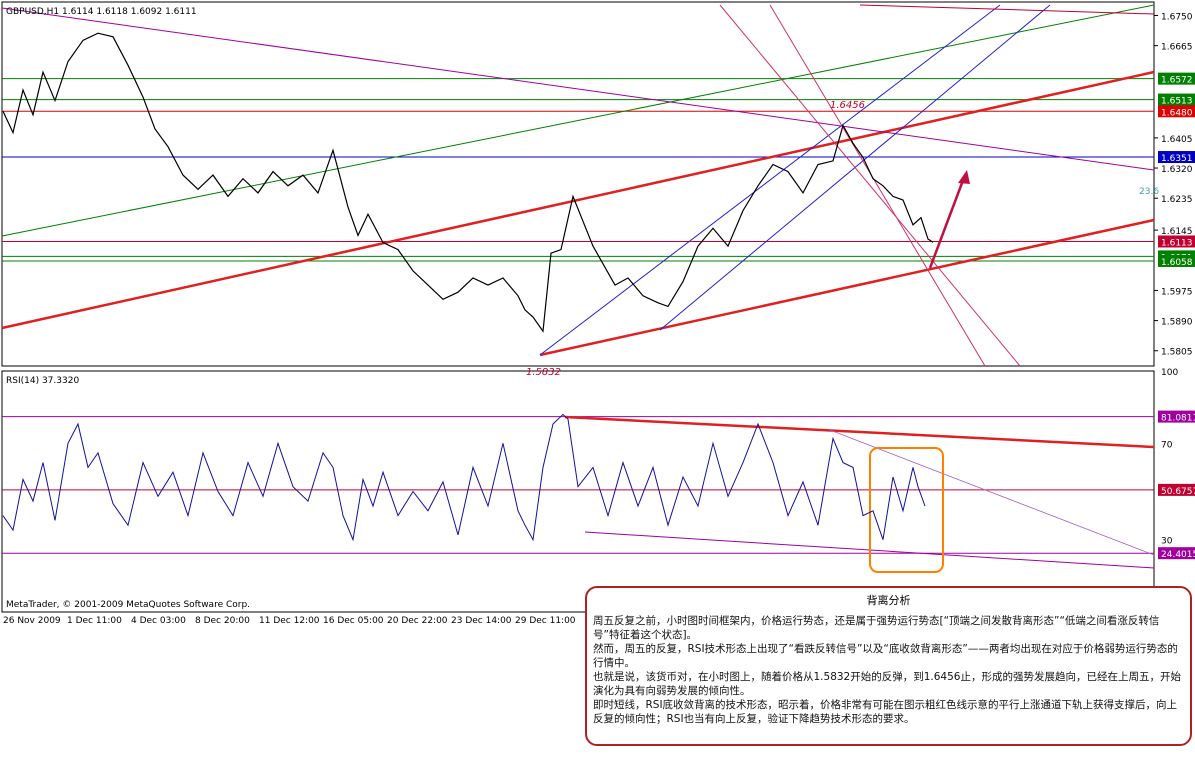 The image size is (1195, 759). Describe the element at coordinates (1177, 243) in the screenshot. I see `price-level-label: 1.6113` at that location.